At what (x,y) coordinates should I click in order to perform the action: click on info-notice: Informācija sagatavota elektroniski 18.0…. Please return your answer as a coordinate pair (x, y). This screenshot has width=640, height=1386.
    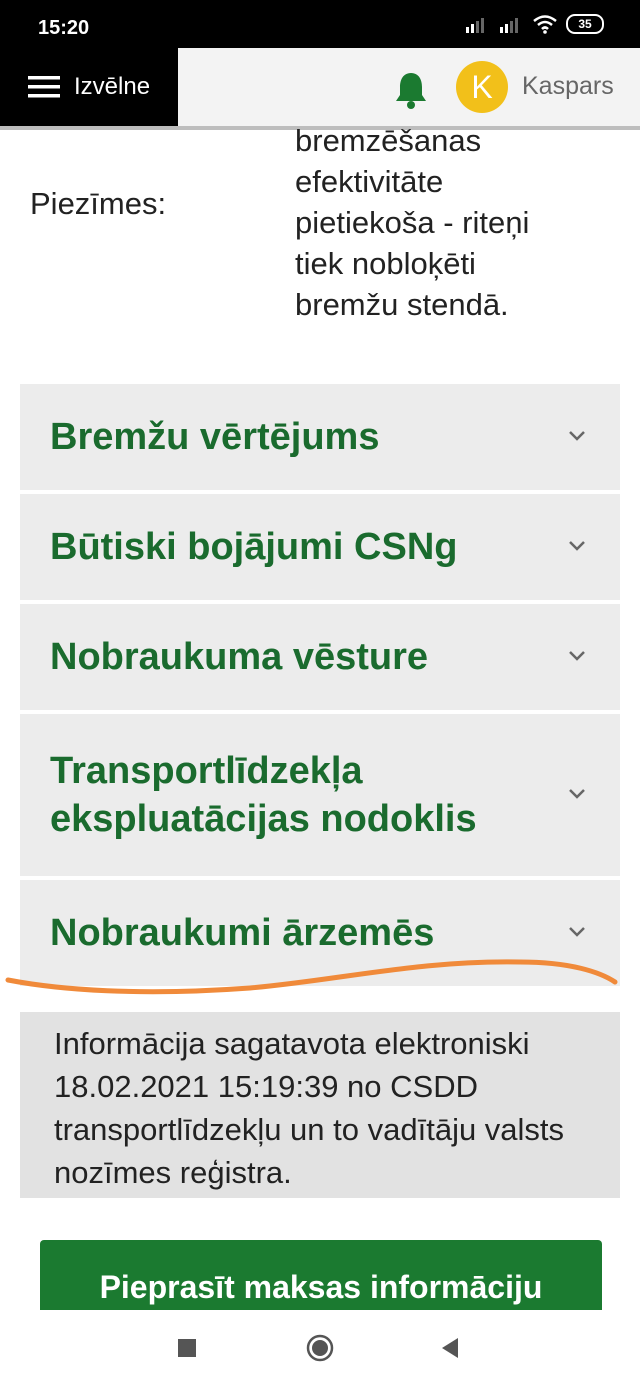
    Looking at the image, I should click on (320, 1105).